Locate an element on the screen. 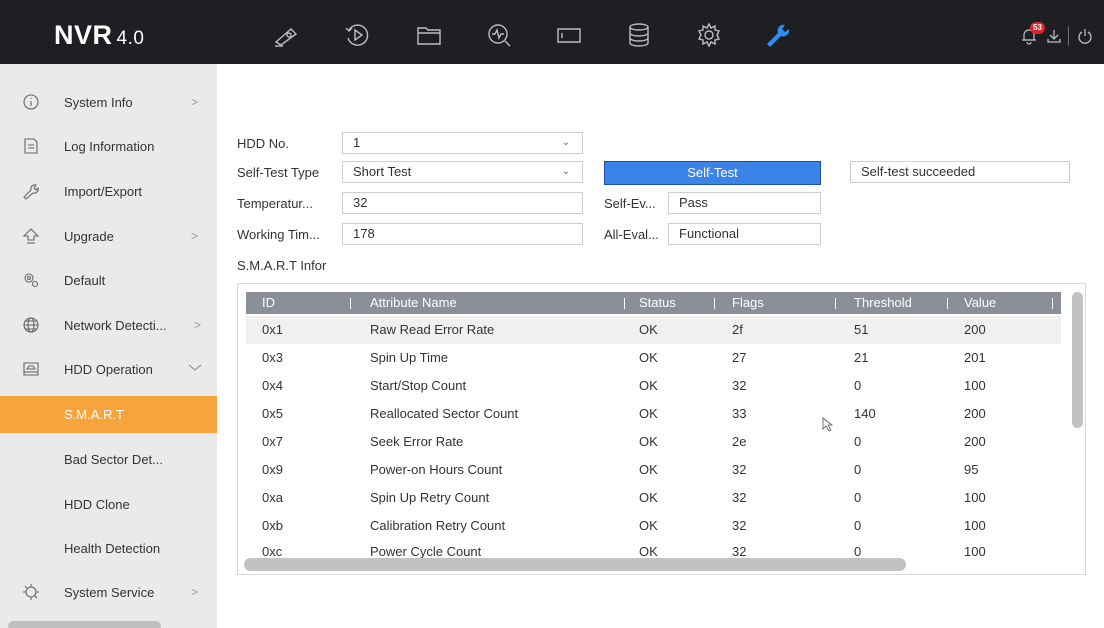 The image size is (1104, 628). table-row: 0x4 Start/Stop Count OK 32 0 100 is located at coordinates (653, 386).